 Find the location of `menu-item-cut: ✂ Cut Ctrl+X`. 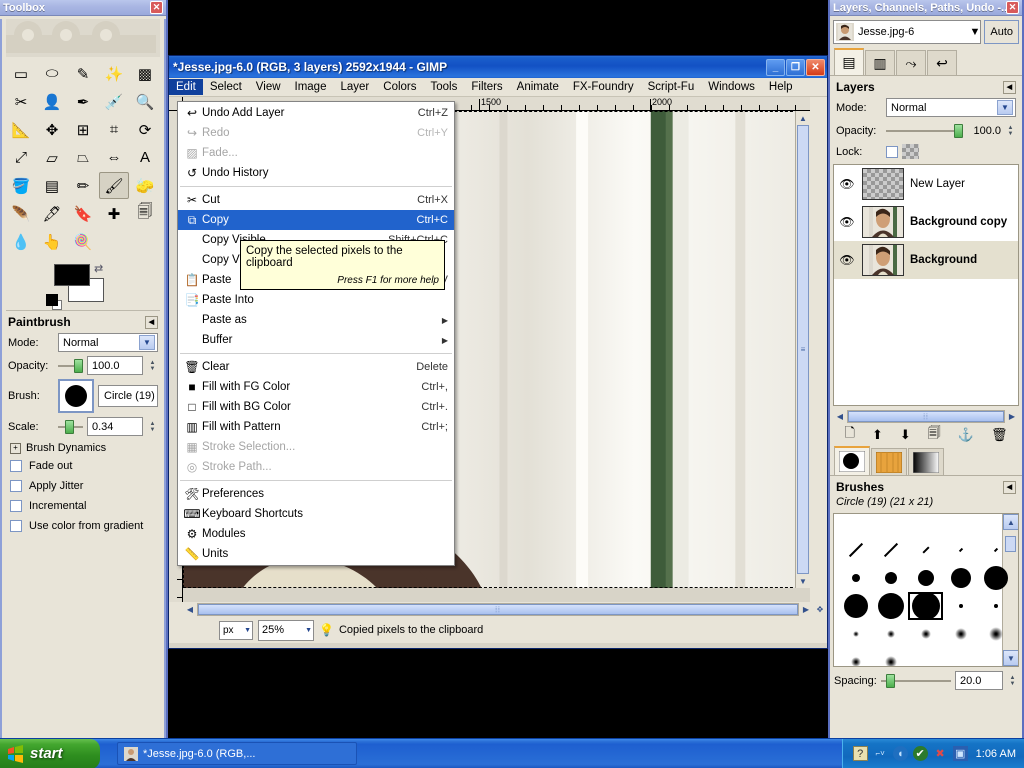

menu-item-cut: ✂ Cut Ctrl+X is located at coordinates (316, 200).